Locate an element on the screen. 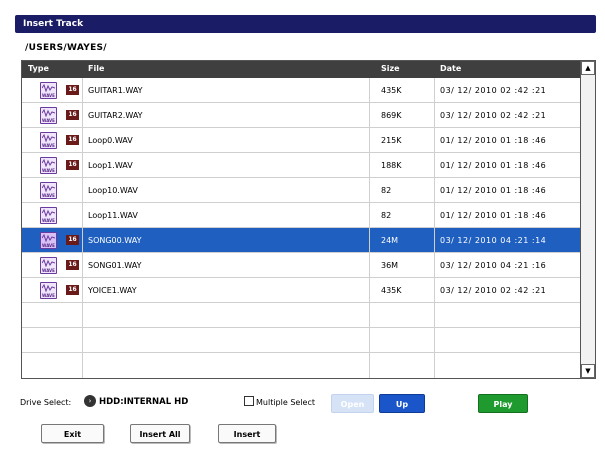  column-header-date: Date is located at coordinates (450, 68).